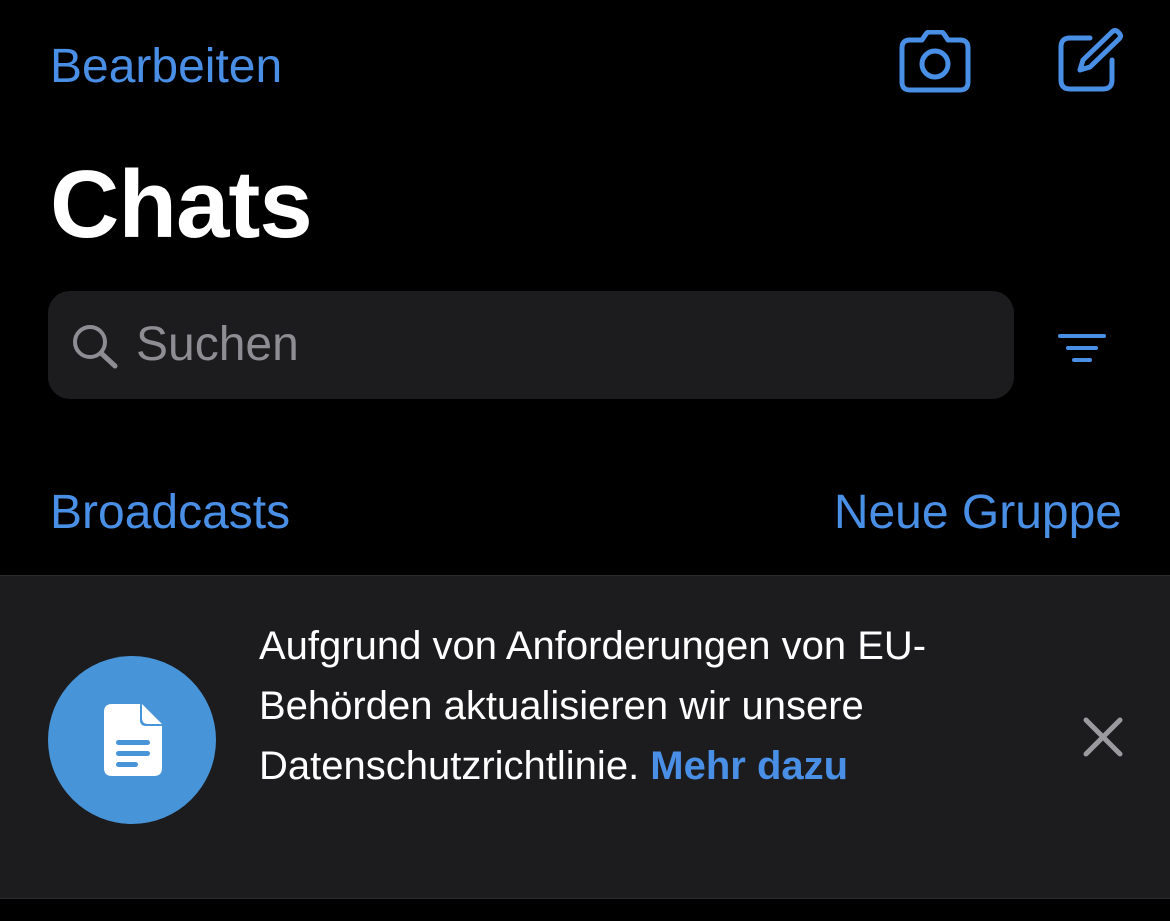  I want to click on document-icon, so click(133, 740).